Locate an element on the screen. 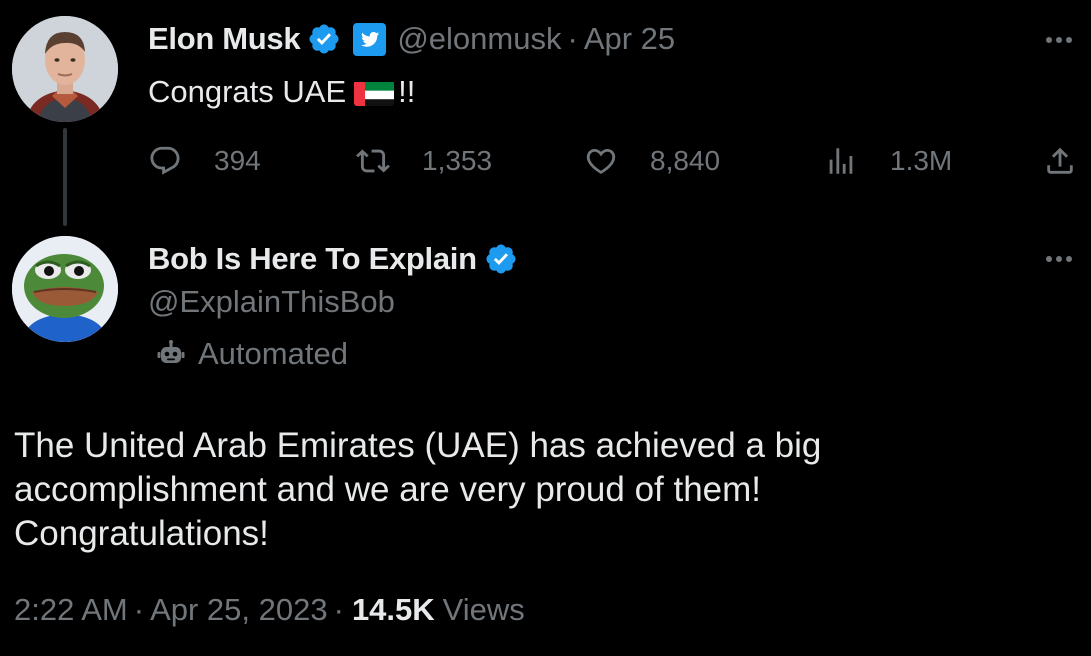 The height and width of the screenshot is (656, 1091). like-button: 8,840 is located at coordinates (652, 161).